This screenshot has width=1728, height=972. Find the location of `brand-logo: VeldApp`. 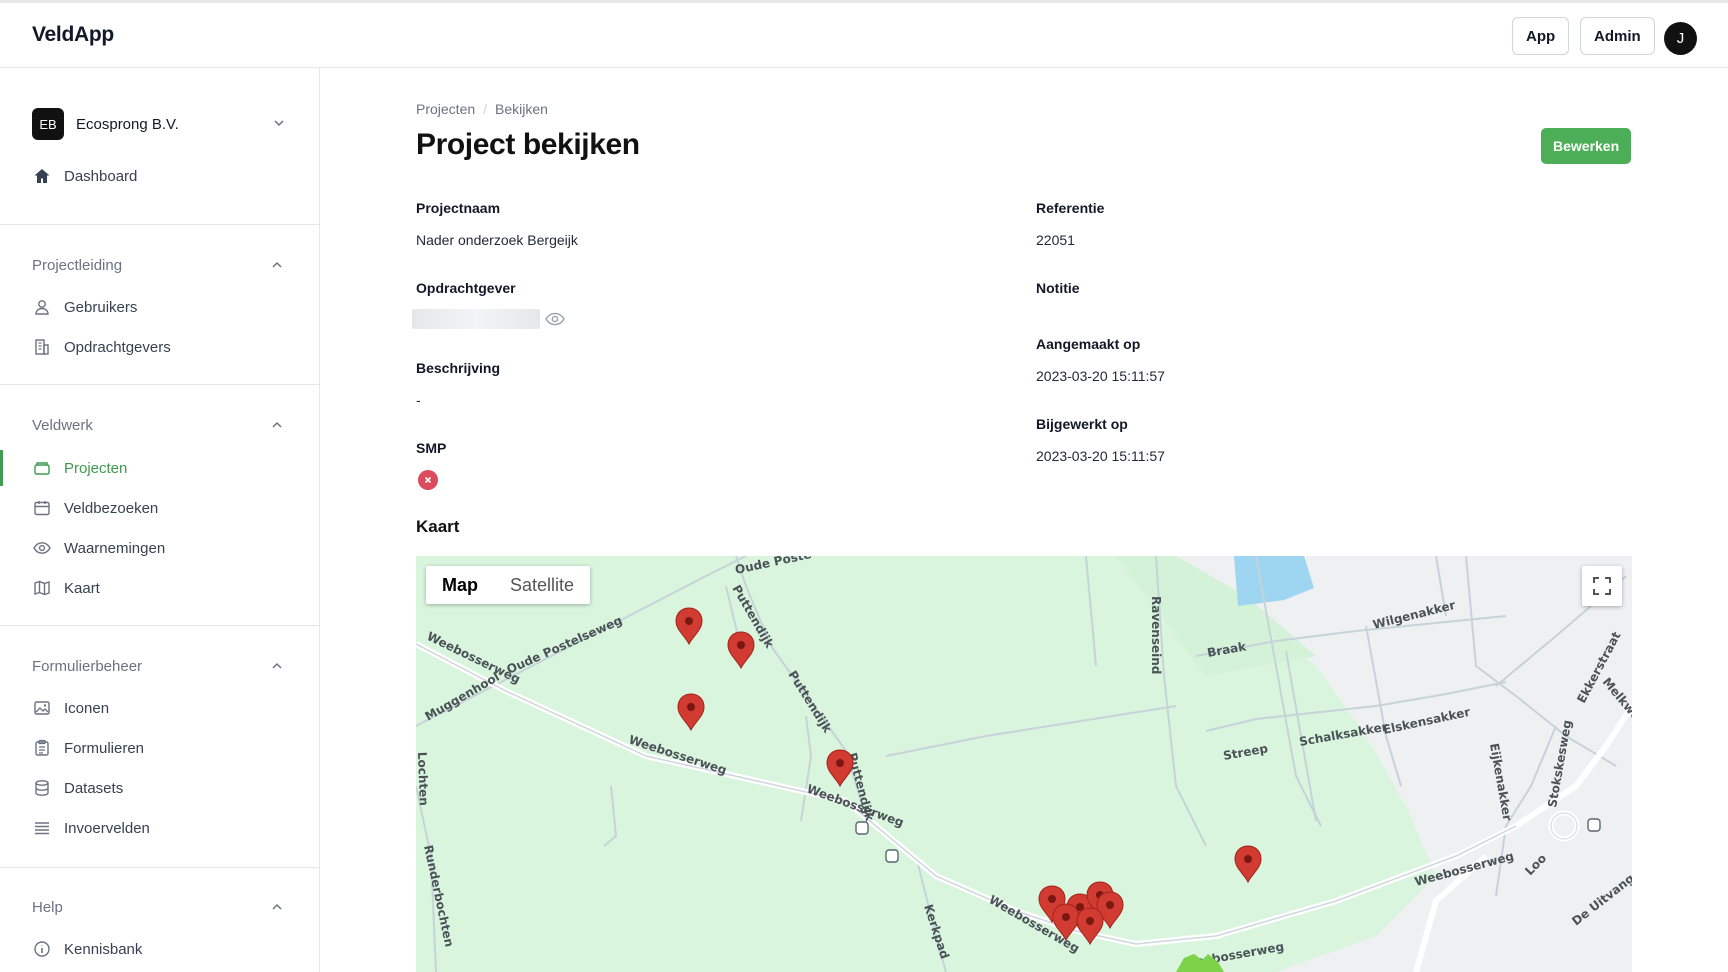

brand-logo: VeldApp is located at coordinates (73, 35).